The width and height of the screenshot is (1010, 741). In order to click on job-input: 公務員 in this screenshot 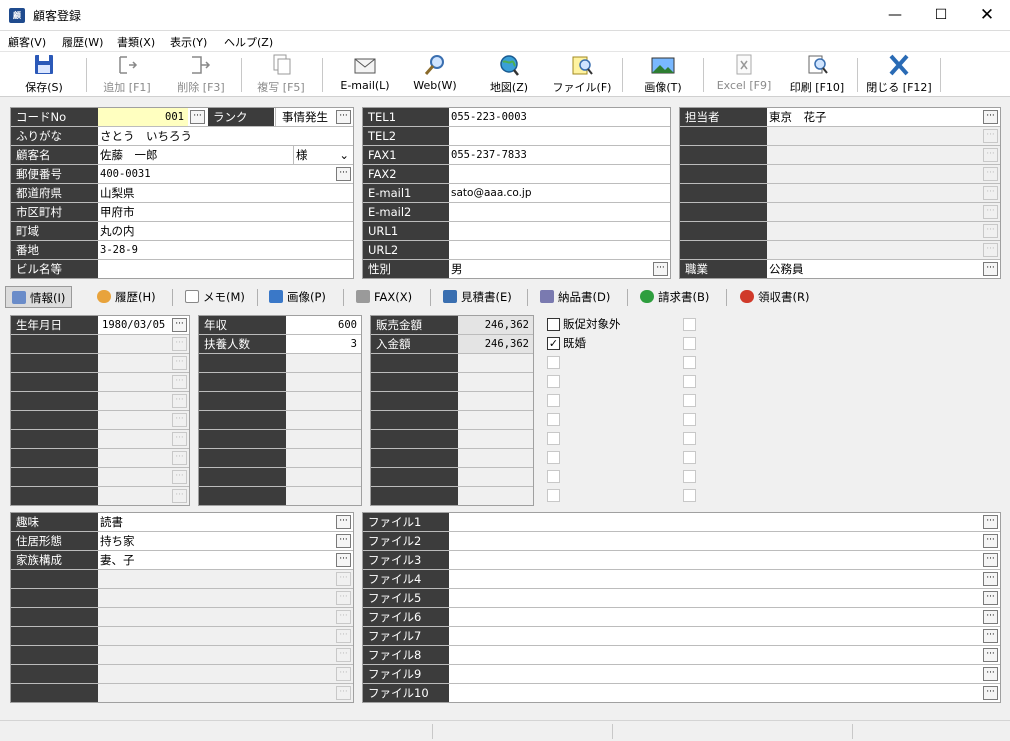, I will do `click(872, 269)`.